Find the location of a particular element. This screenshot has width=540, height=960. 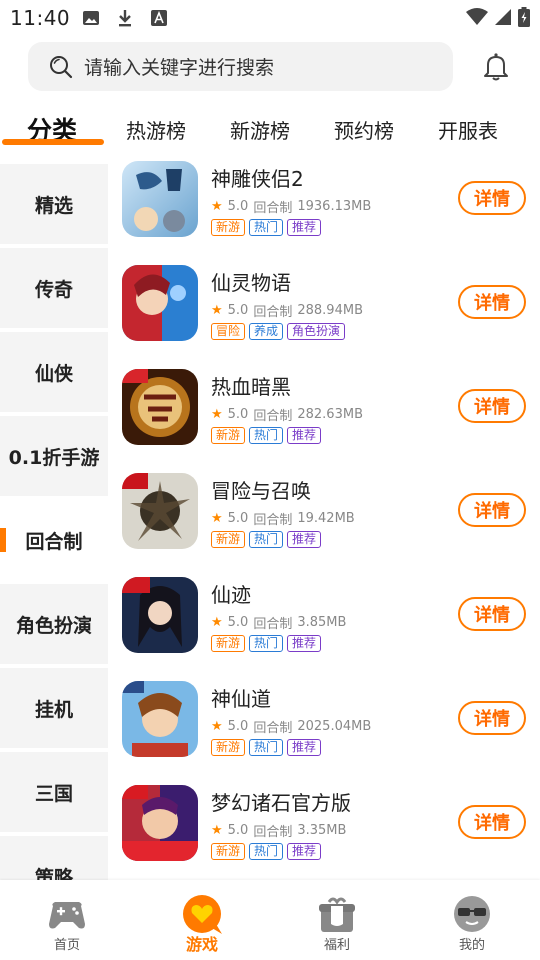

game-size: 3.35MB is located at coordinates (322, 830).